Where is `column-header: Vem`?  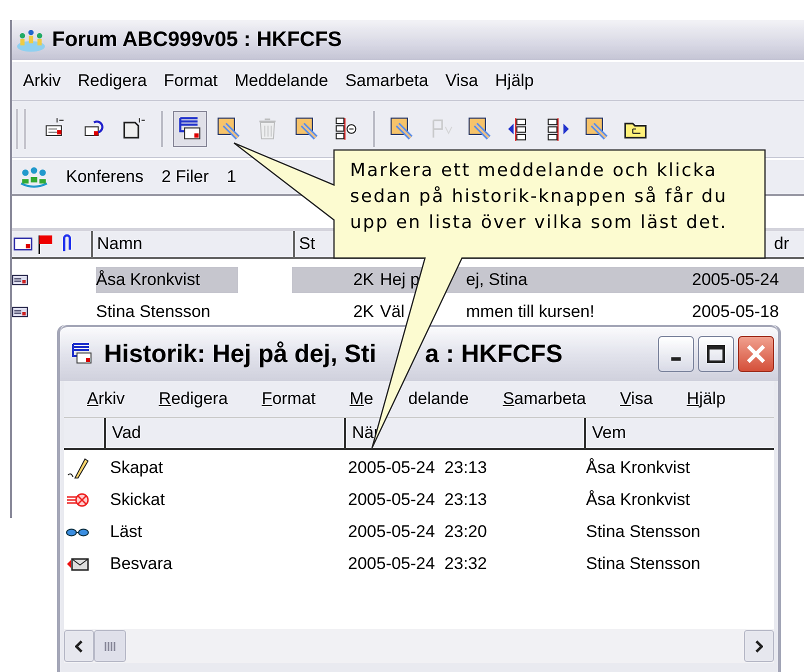
column-header: Vem is located at coordinates (680, 433).